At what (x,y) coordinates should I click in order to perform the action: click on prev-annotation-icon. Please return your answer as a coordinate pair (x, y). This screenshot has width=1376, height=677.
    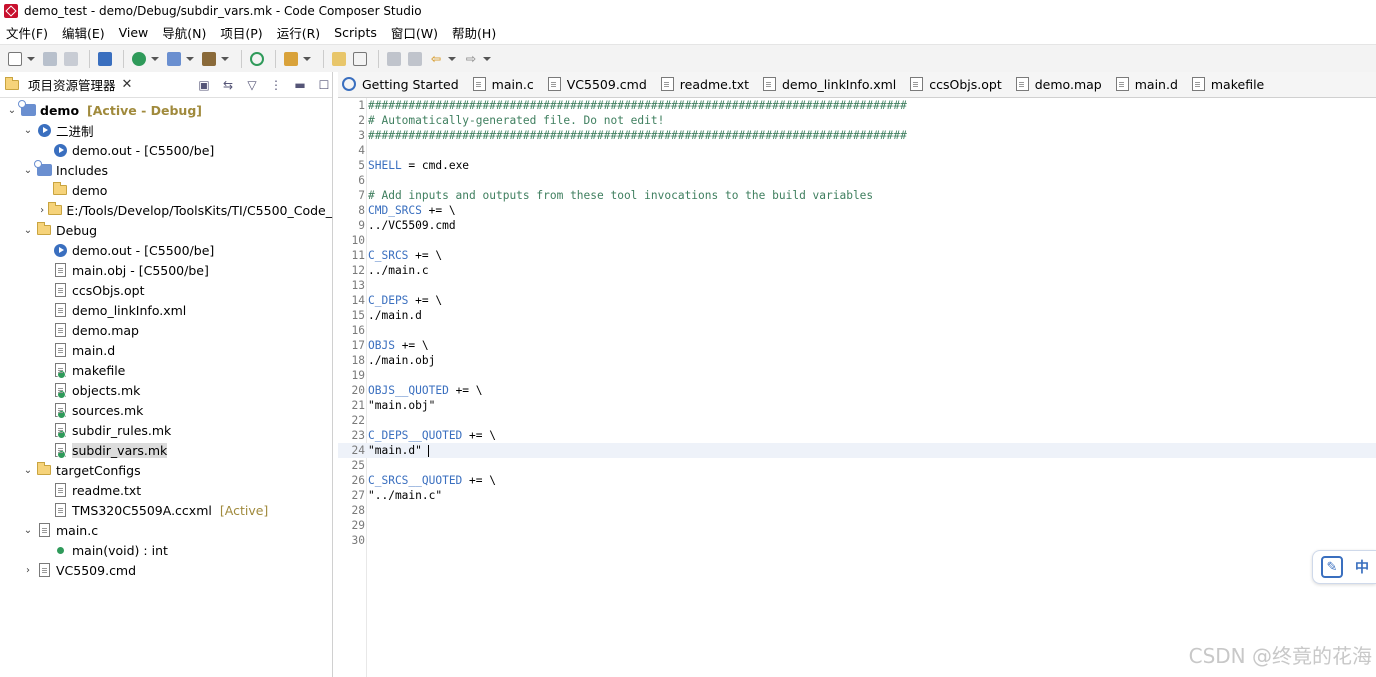
    Looking at the image, I should click on (394, 59).